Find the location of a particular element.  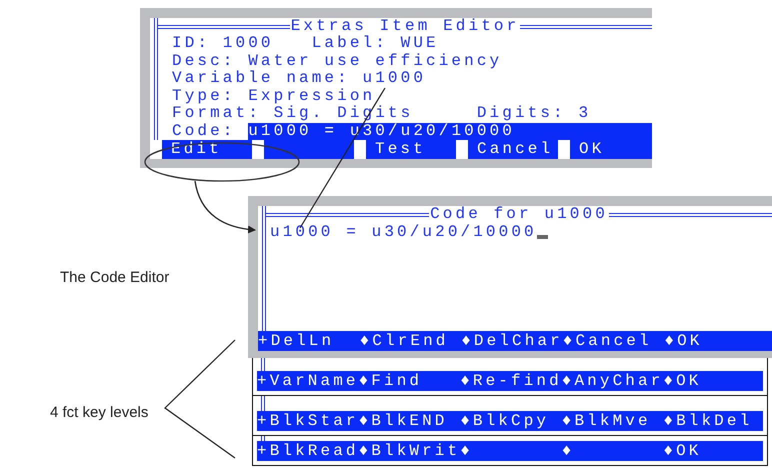

function-key-label: ♦Cancel is located at coordinates (613, 341).